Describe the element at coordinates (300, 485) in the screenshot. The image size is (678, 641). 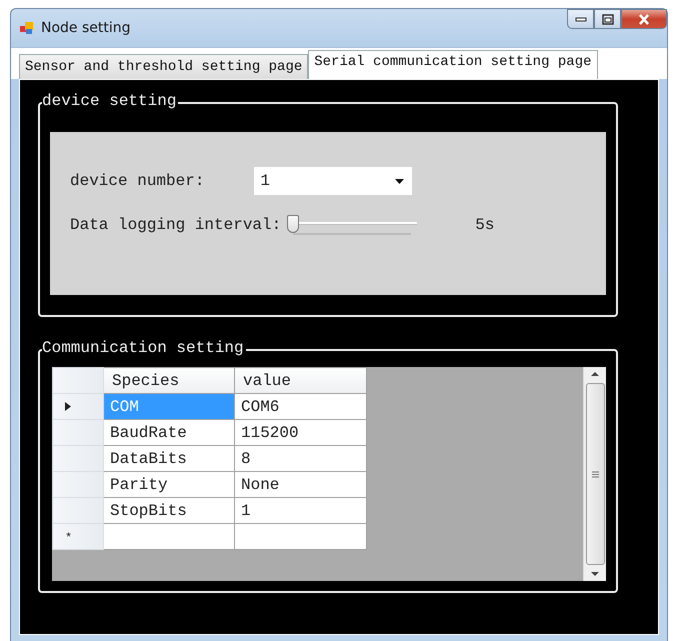
I see `table-cell: None` at that location.